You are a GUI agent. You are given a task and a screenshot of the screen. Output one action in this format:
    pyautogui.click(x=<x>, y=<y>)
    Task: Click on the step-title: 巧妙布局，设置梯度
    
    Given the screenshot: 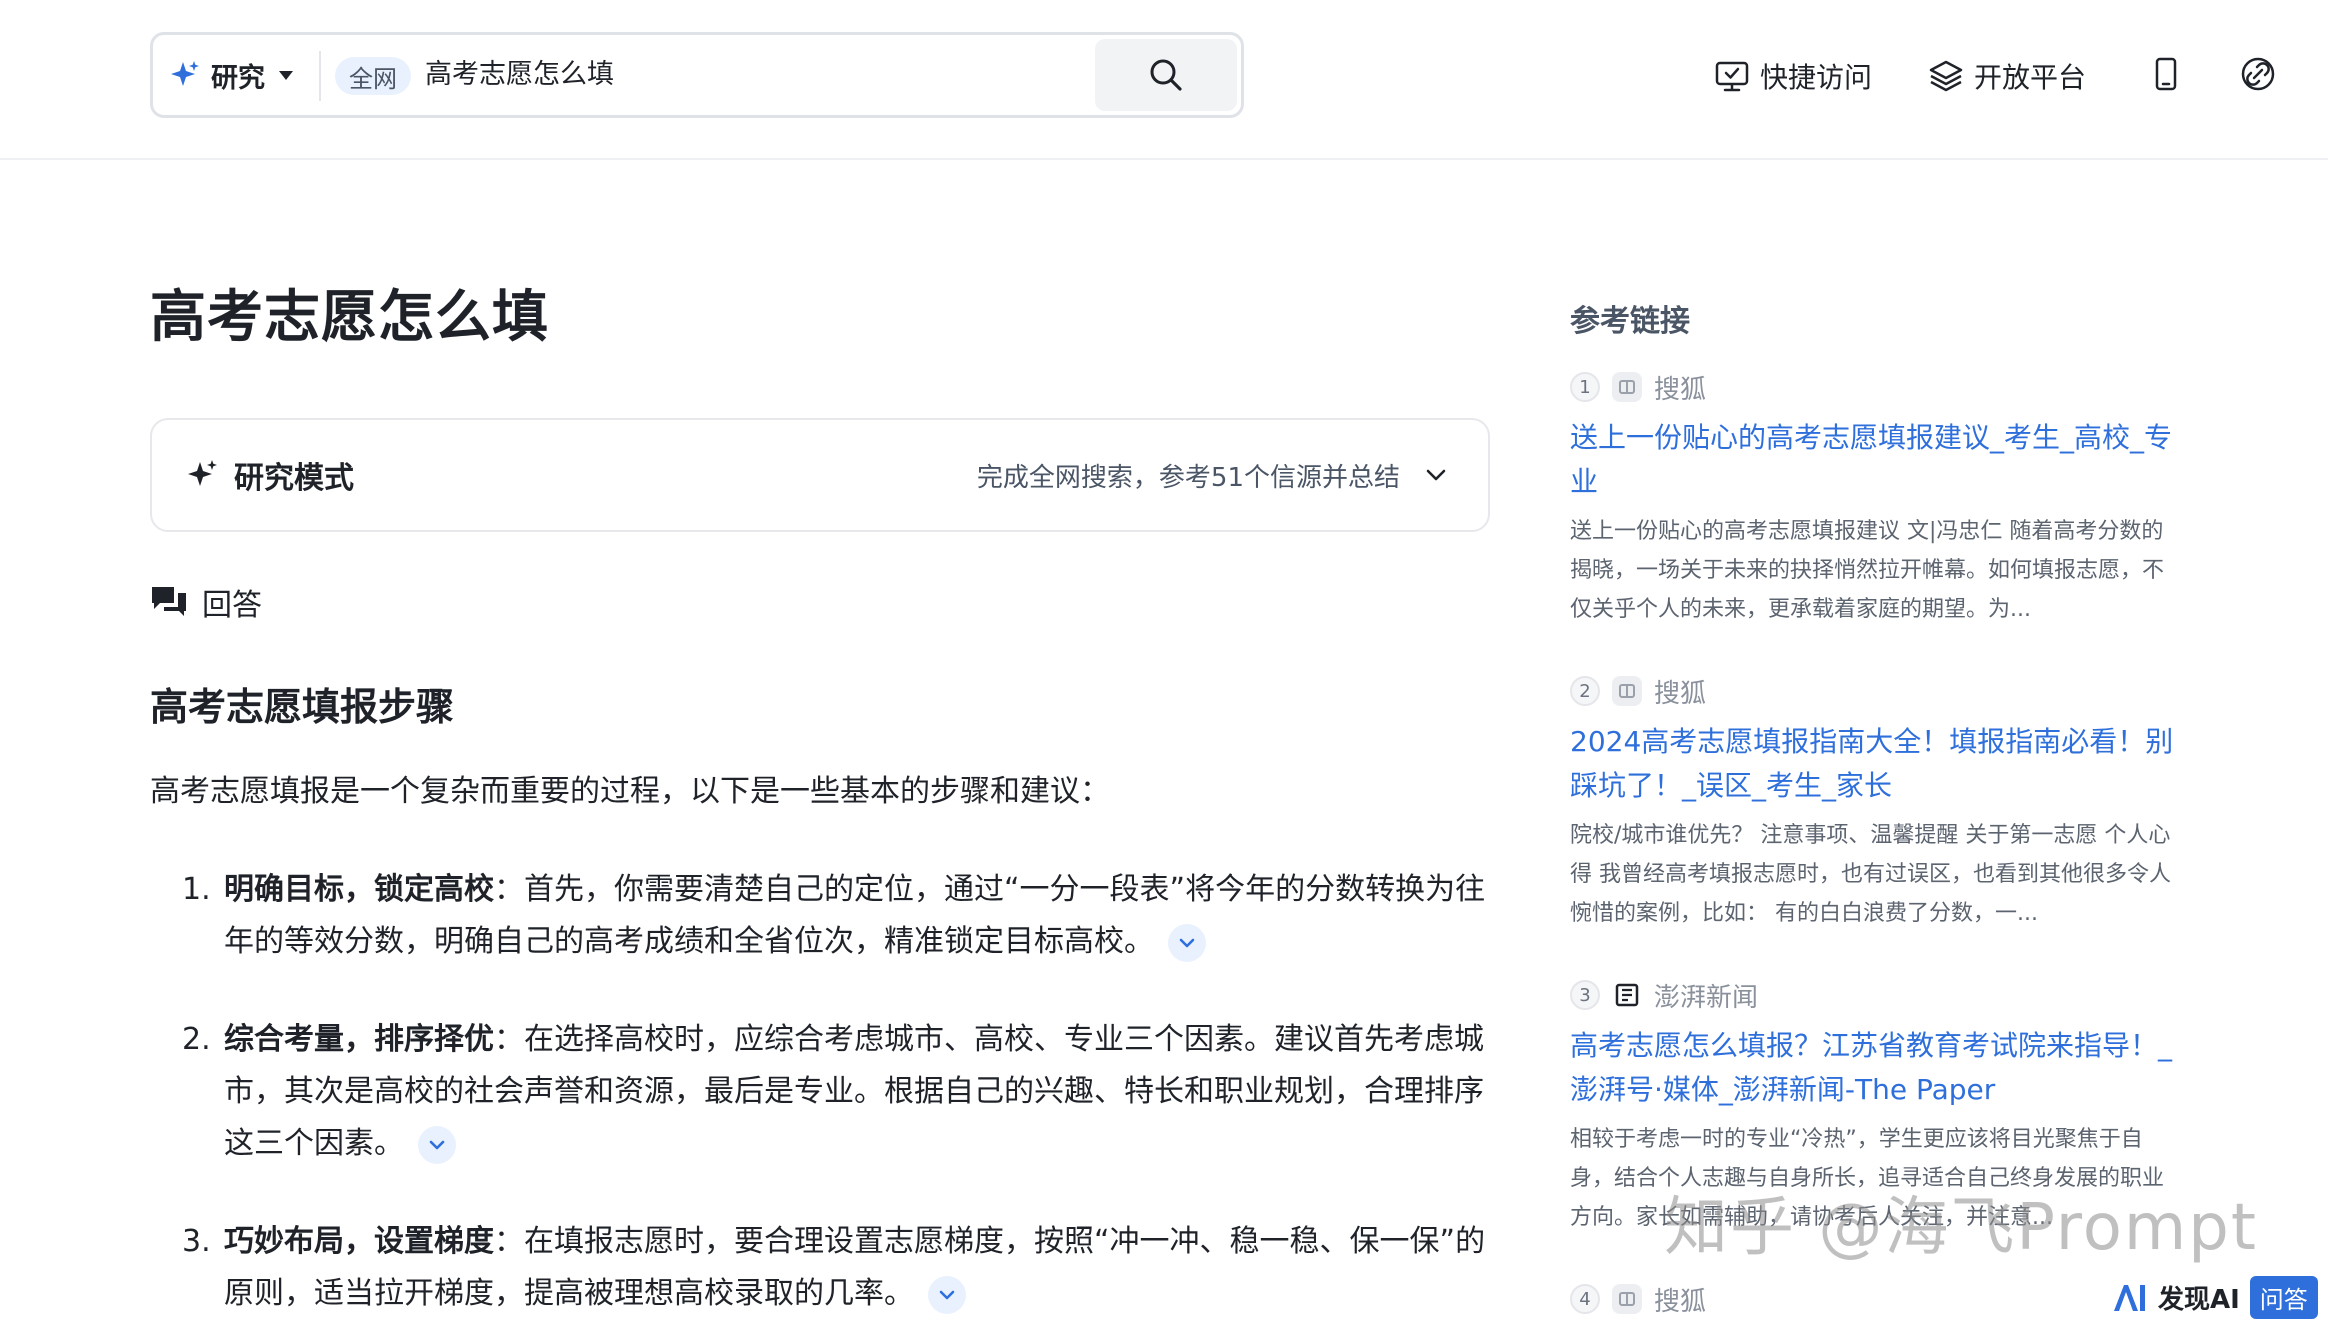 What is the action you would take?
    pyautogui.click(x=359, y=1241)
    